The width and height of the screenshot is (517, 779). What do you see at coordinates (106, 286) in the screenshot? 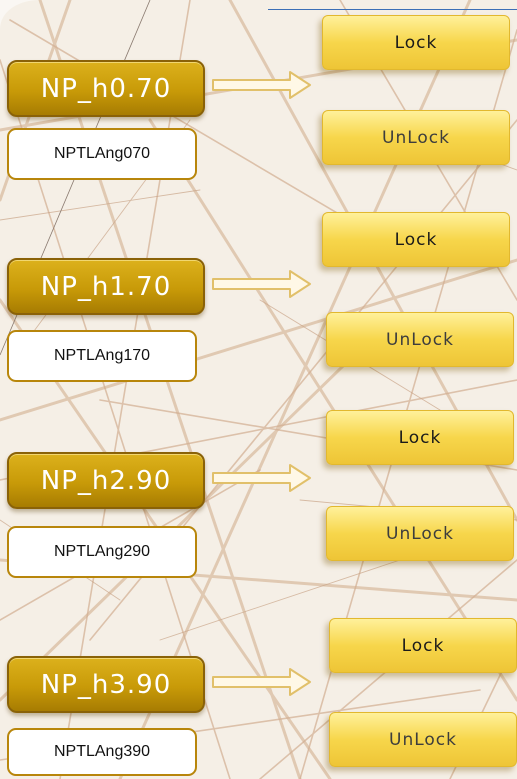
I see `np-label: NP_h1.70` at bounding box center [106, 286].